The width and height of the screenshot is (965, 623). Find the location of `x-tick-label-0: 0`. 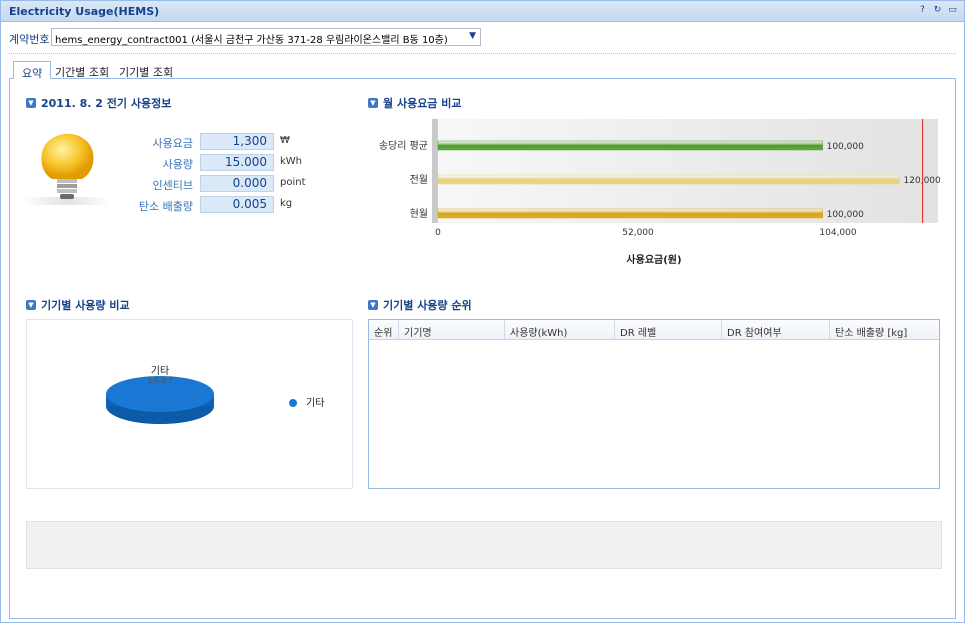

x-tick-label-0: 0 is located at coordinates (438, 233).